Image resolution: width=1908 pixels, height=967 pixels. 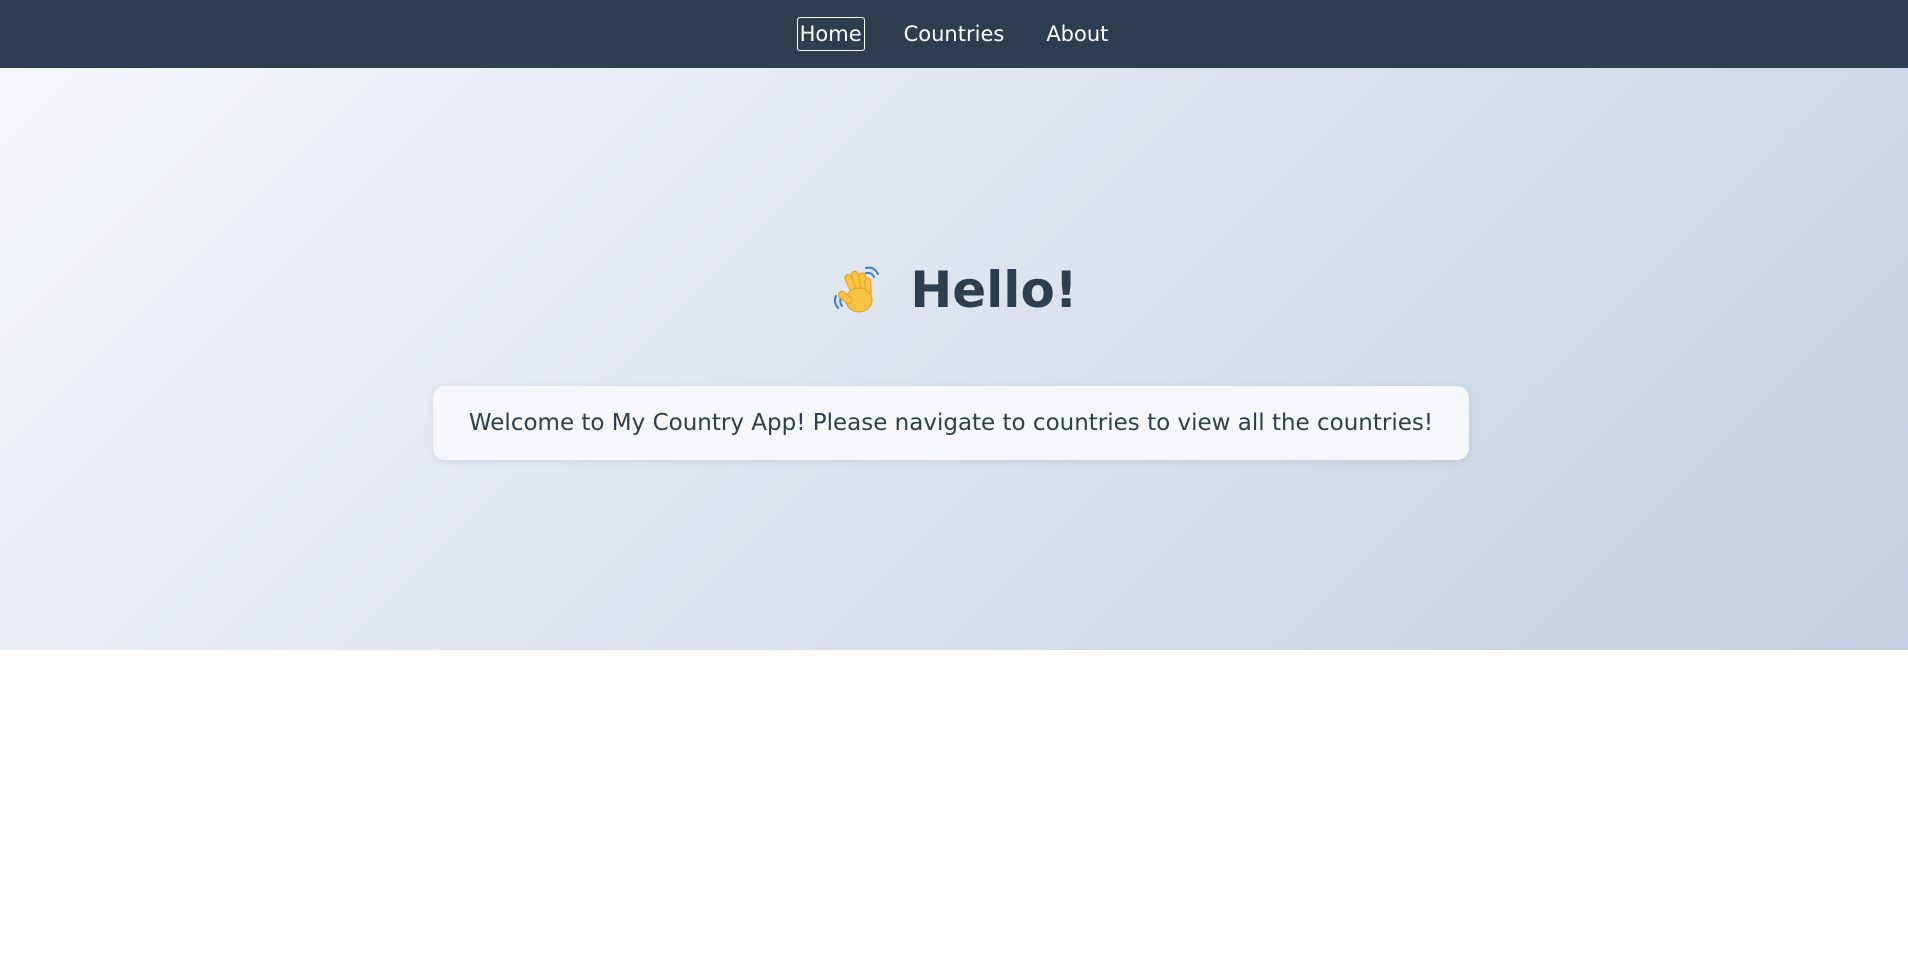 I want to click on nav-link-about: About, so click(x=1077, y=34).